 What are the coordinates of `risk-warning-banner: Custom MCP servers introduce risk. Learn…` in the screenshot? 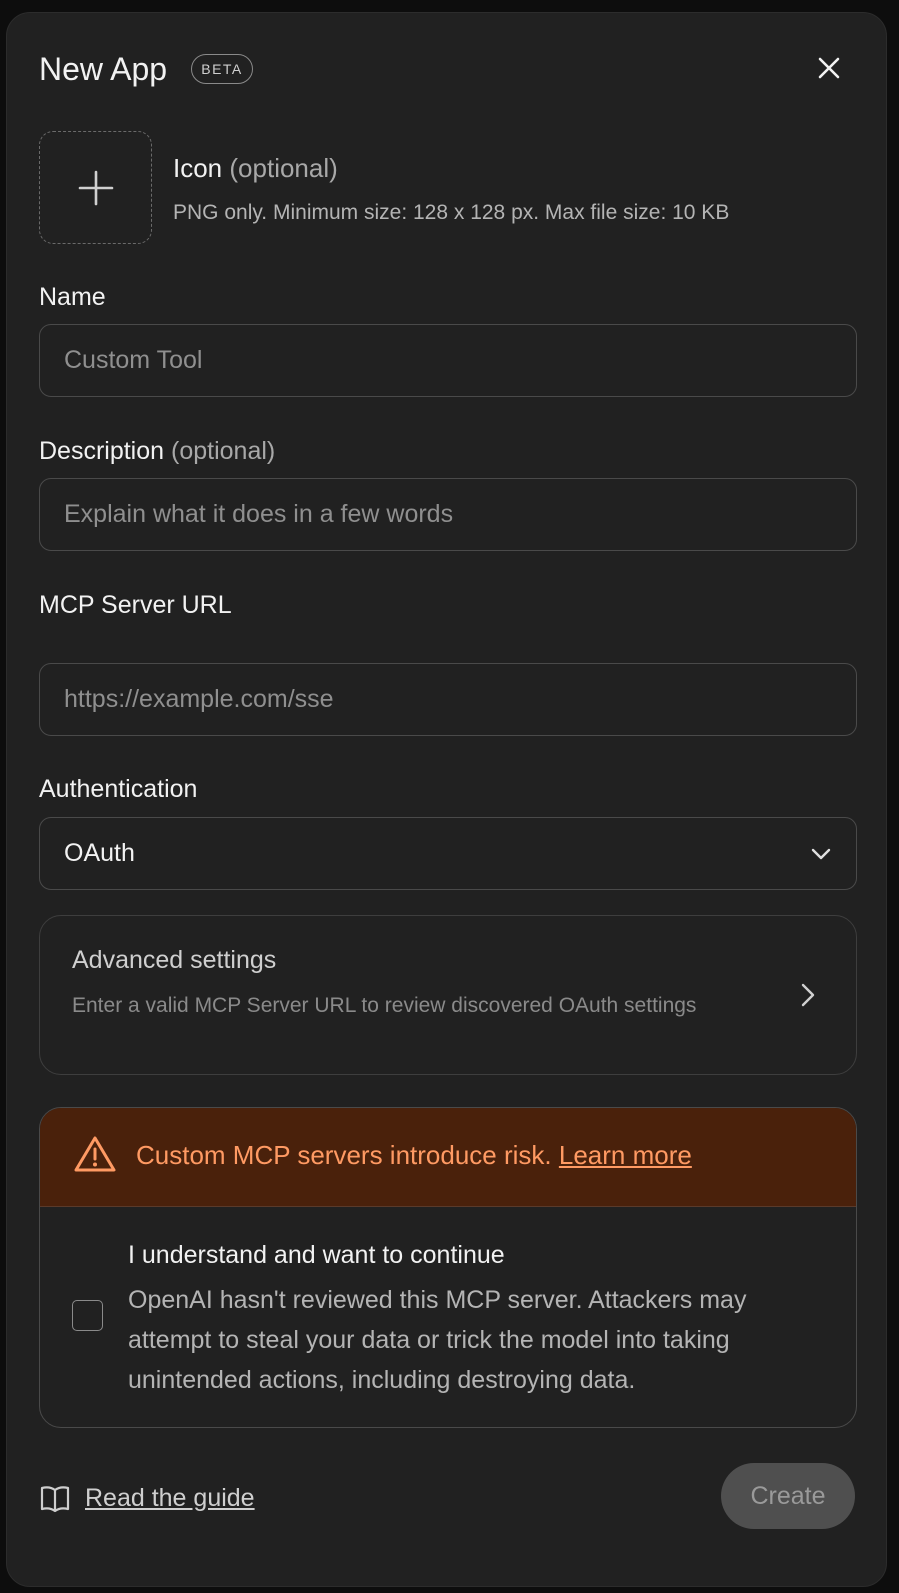 It's located at (448, 1157).